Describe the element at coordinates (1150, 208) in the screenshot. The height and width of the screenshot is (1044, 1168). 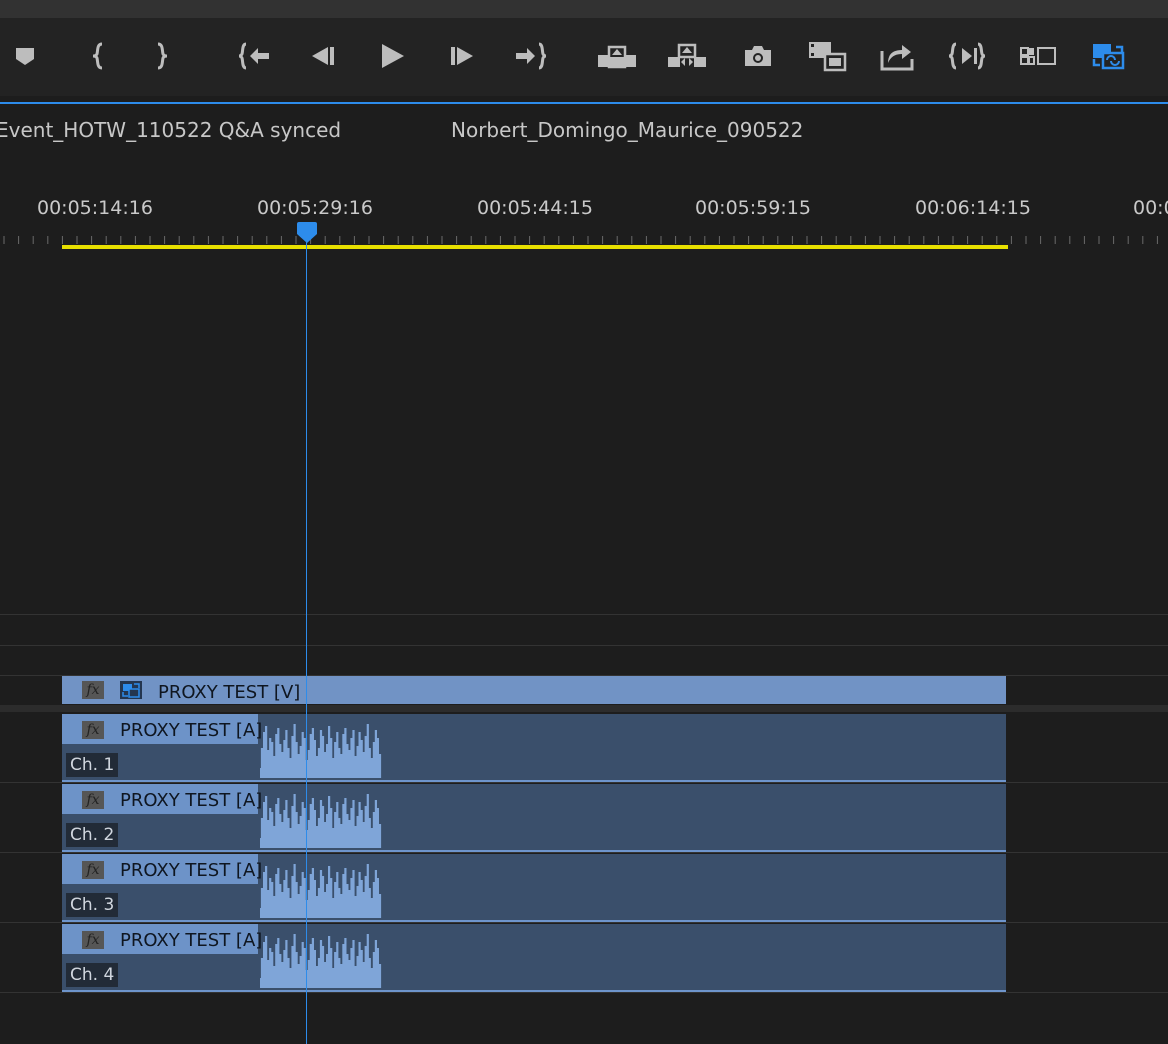
I see `ruler-timecode: 00:0` at that location.